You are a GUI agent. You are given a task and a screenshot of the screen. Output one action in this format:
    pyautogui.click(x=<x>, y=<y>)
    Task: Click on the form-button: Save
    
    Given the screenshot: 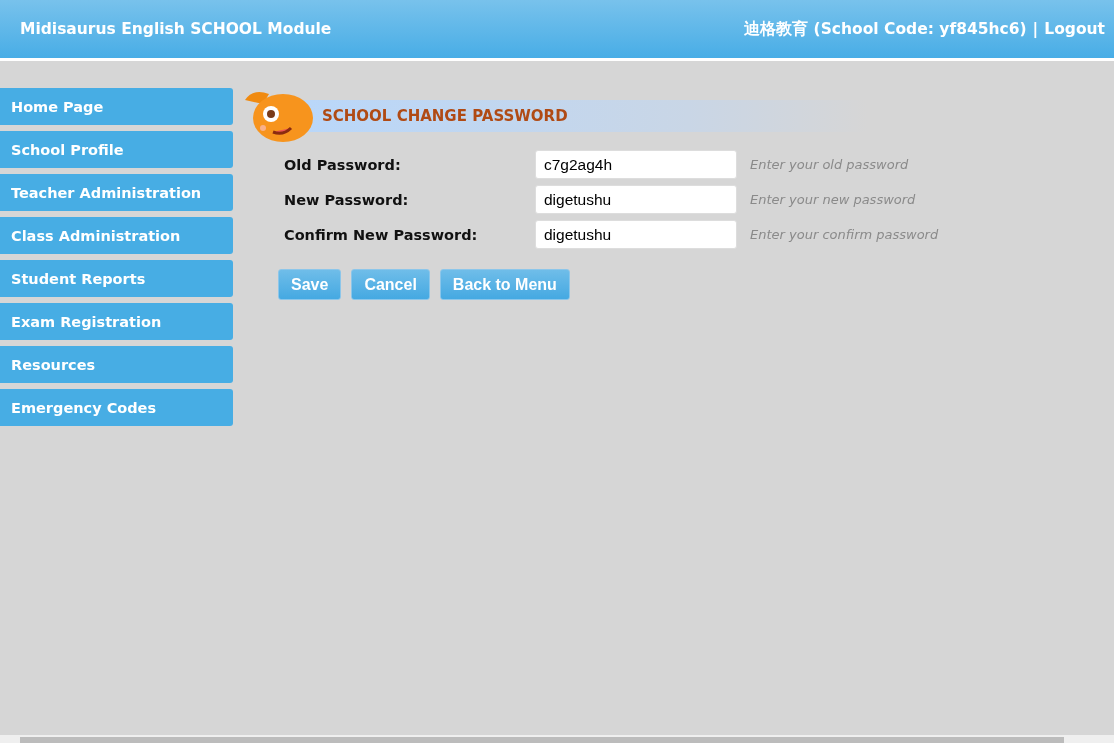 What is the action you would take?
    pyautogui.click(x=310, y=284)
    